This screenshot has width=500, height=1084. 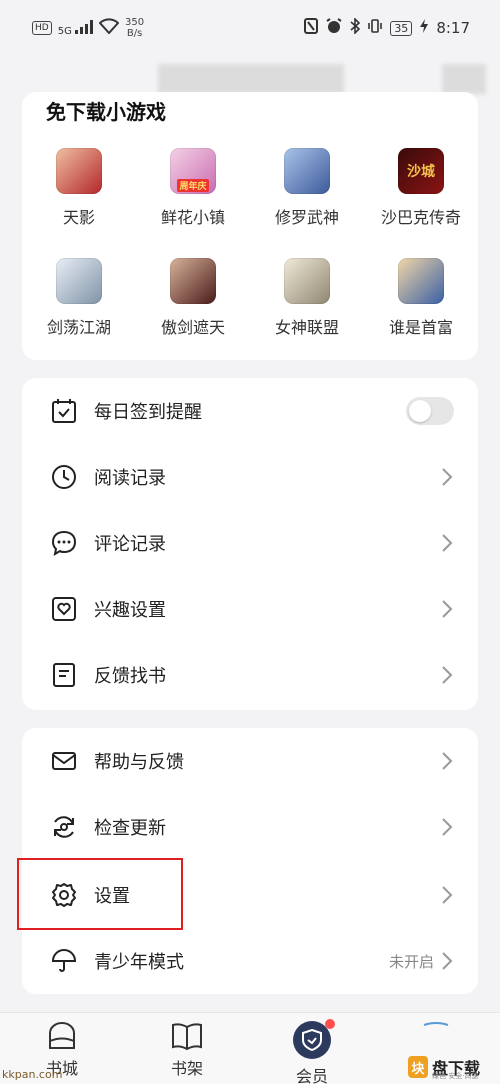 I want to click on watermark-subtitle: 绿色·安全·高速, so click(x=455, y=1076).